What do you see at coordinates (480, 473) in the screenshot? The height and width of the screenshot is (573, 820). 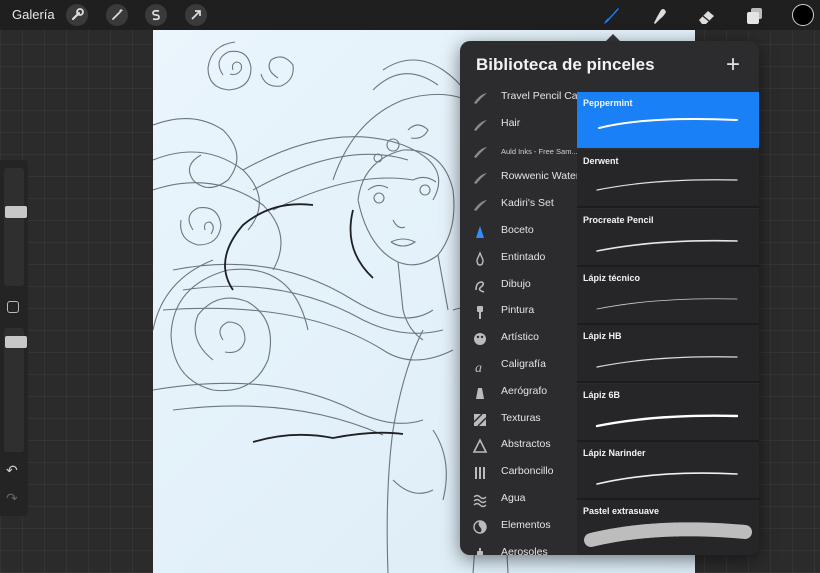 I see `charcoal-icon` at bounding box center [480, 473].